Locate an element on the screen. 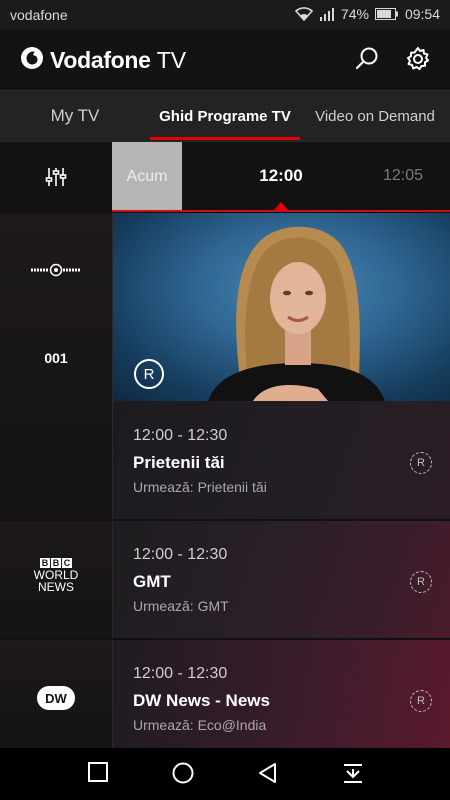  vodafone-logo: Vodafone TV is located at coordinates (103, 60).